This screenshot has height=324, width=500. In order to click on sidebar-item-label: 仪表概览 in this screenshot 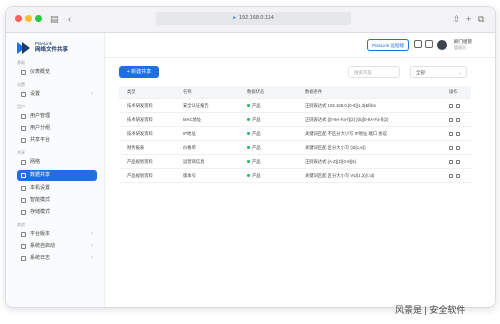, I will do `click(40, 72)`.